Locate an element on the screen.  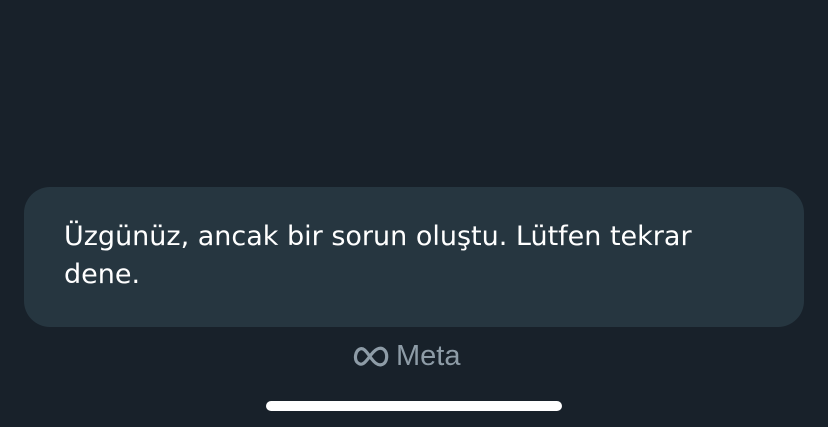
home-indicator is located at coordinates (414, 406).